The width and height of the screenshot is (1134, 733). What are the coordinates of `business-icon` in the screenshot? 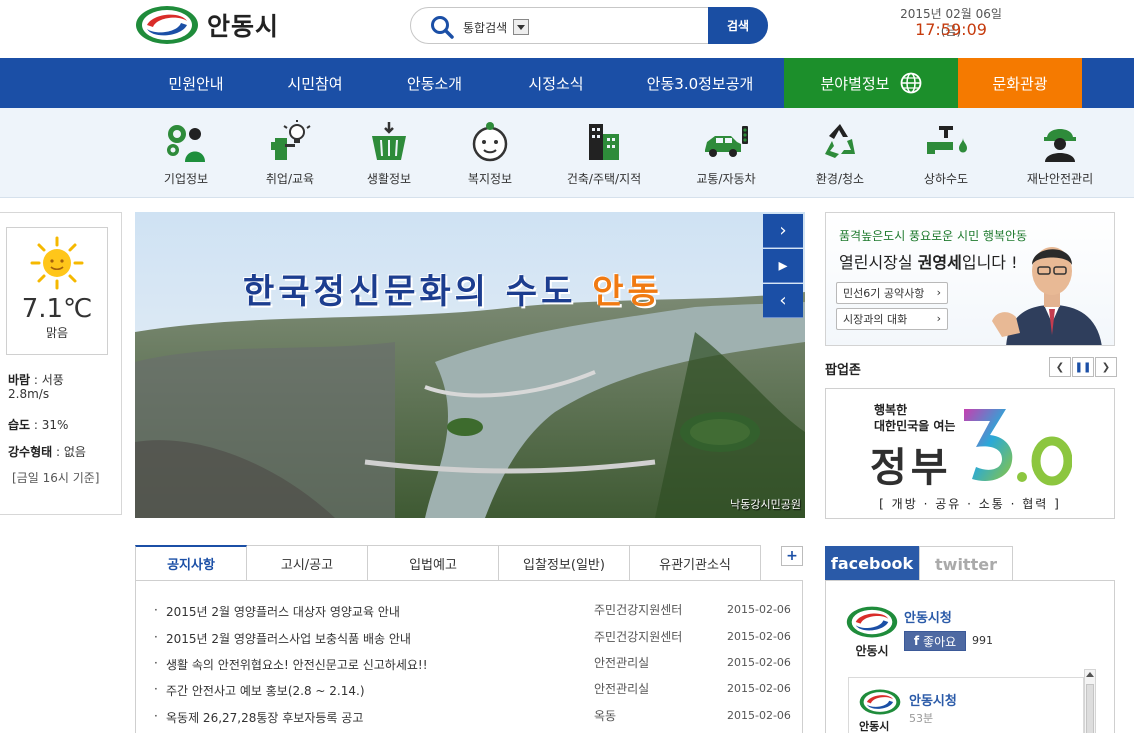 It's located at (186, 143).